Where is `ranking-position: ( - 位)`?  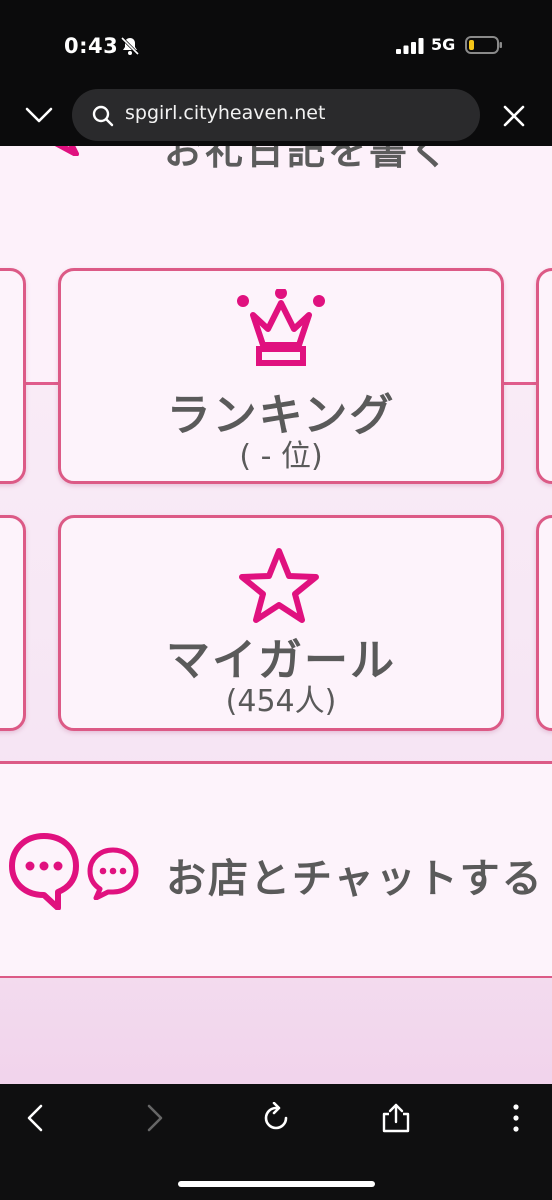 ranking-position: ( - 位) is located at coordinates (281, 456).